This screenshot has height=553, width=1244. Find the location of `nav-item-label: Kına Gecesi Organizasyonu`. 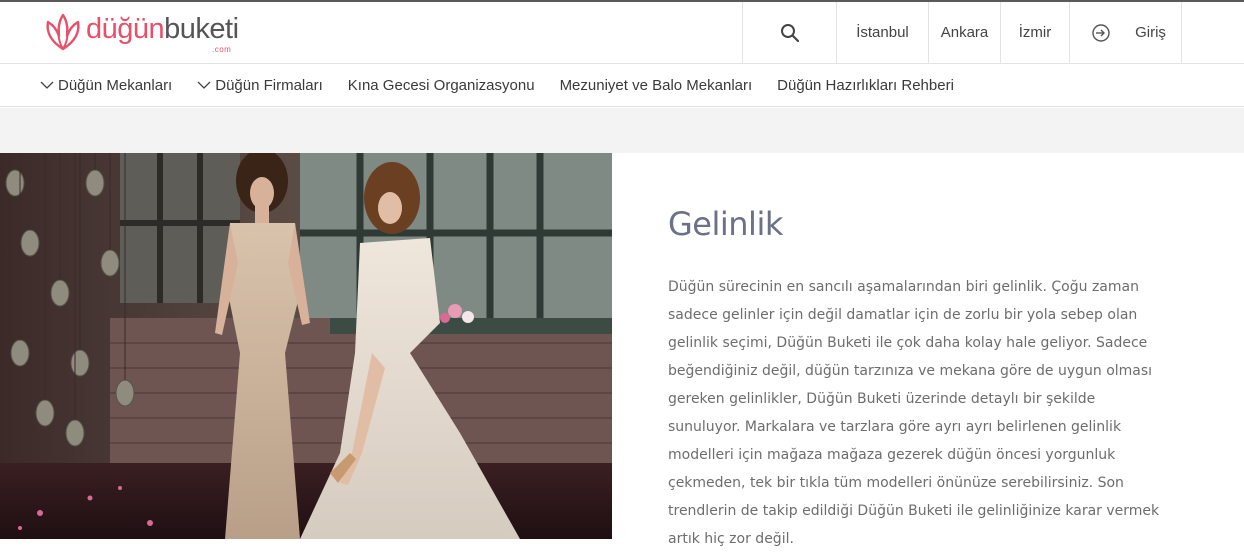

nav-item-label: Kına Gecesi Organizasyonu is located at coordinates (441, 85).